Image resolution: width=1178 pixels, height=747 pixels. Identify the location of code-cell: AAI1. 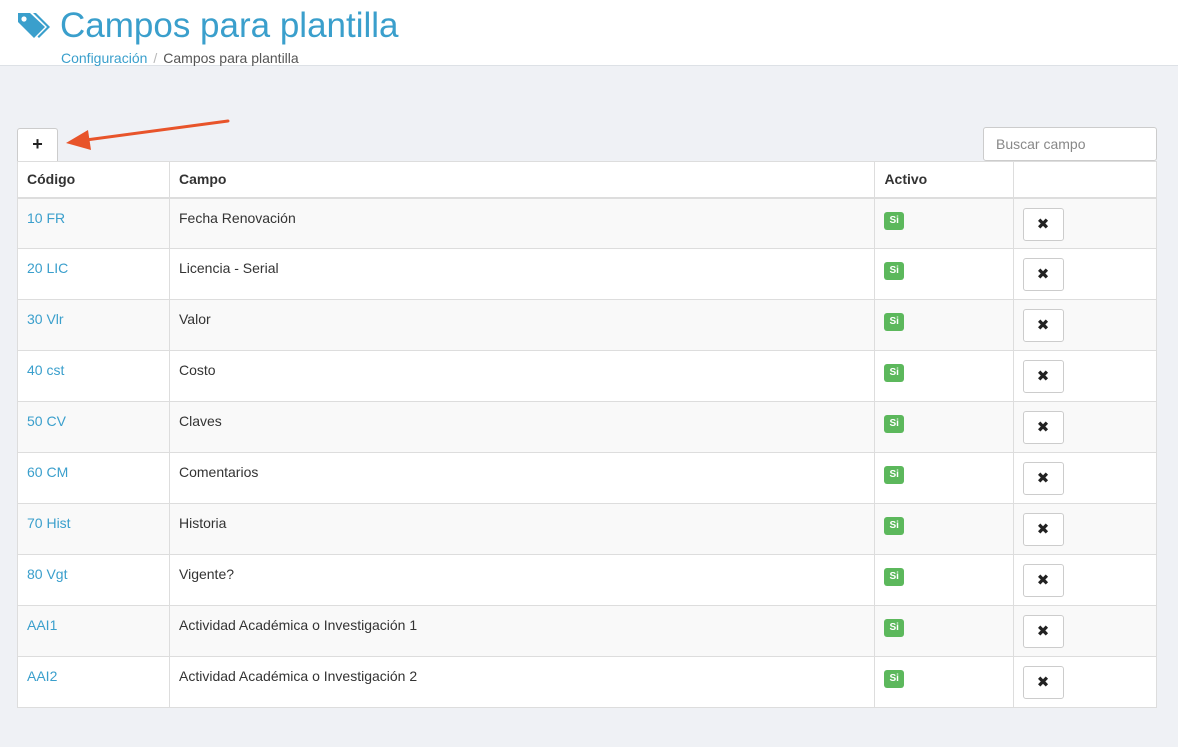
(93, 631).